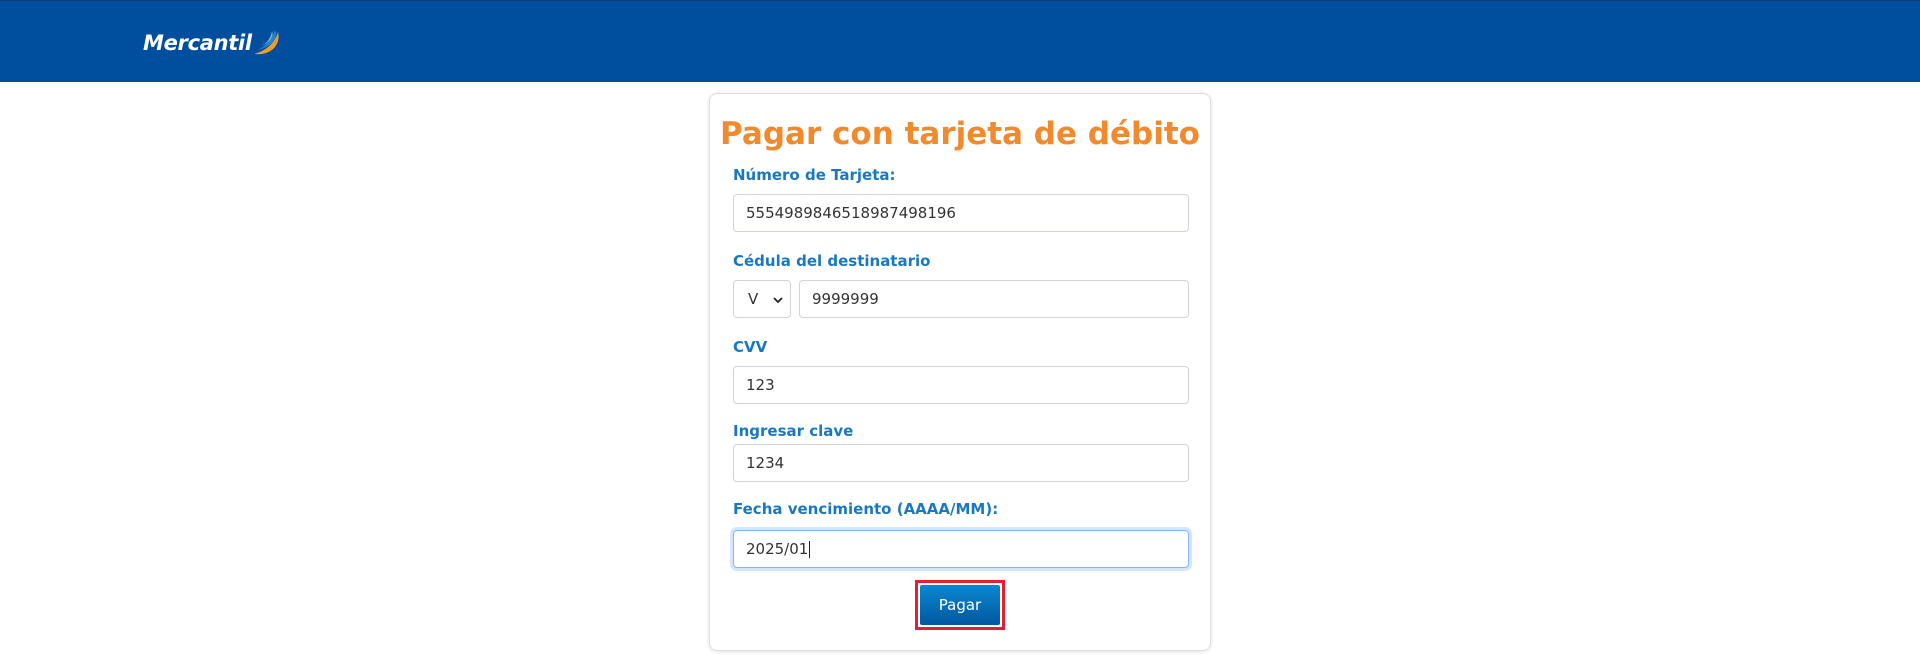 This screenshot has height=655, width=1920. Describe the element at coordinates (762, 299) in the screenshot. I see `id-type-select: V` at that location.